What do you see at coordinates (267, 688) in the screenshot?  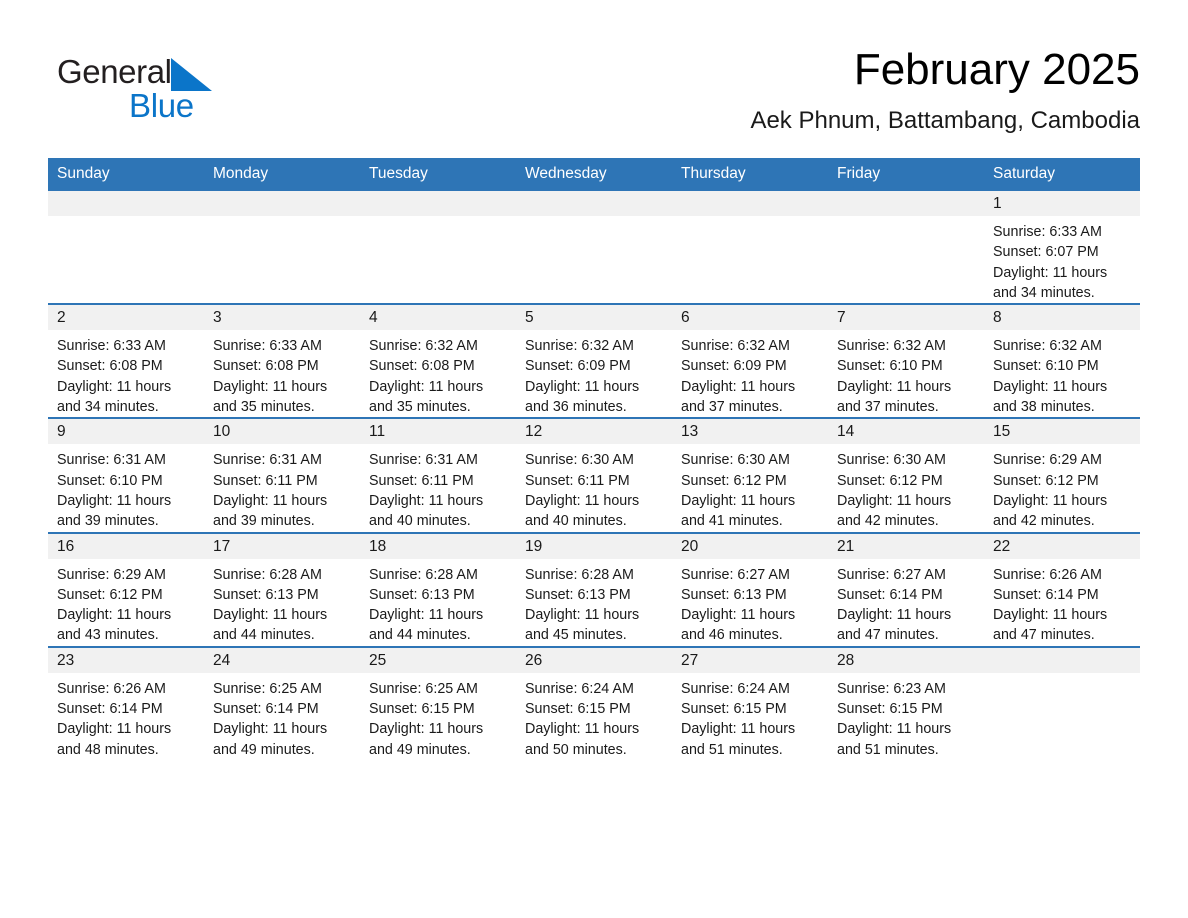 I see `sunrise-text: Sunrise: 6:25 AM` at bounding box center [267, 688].